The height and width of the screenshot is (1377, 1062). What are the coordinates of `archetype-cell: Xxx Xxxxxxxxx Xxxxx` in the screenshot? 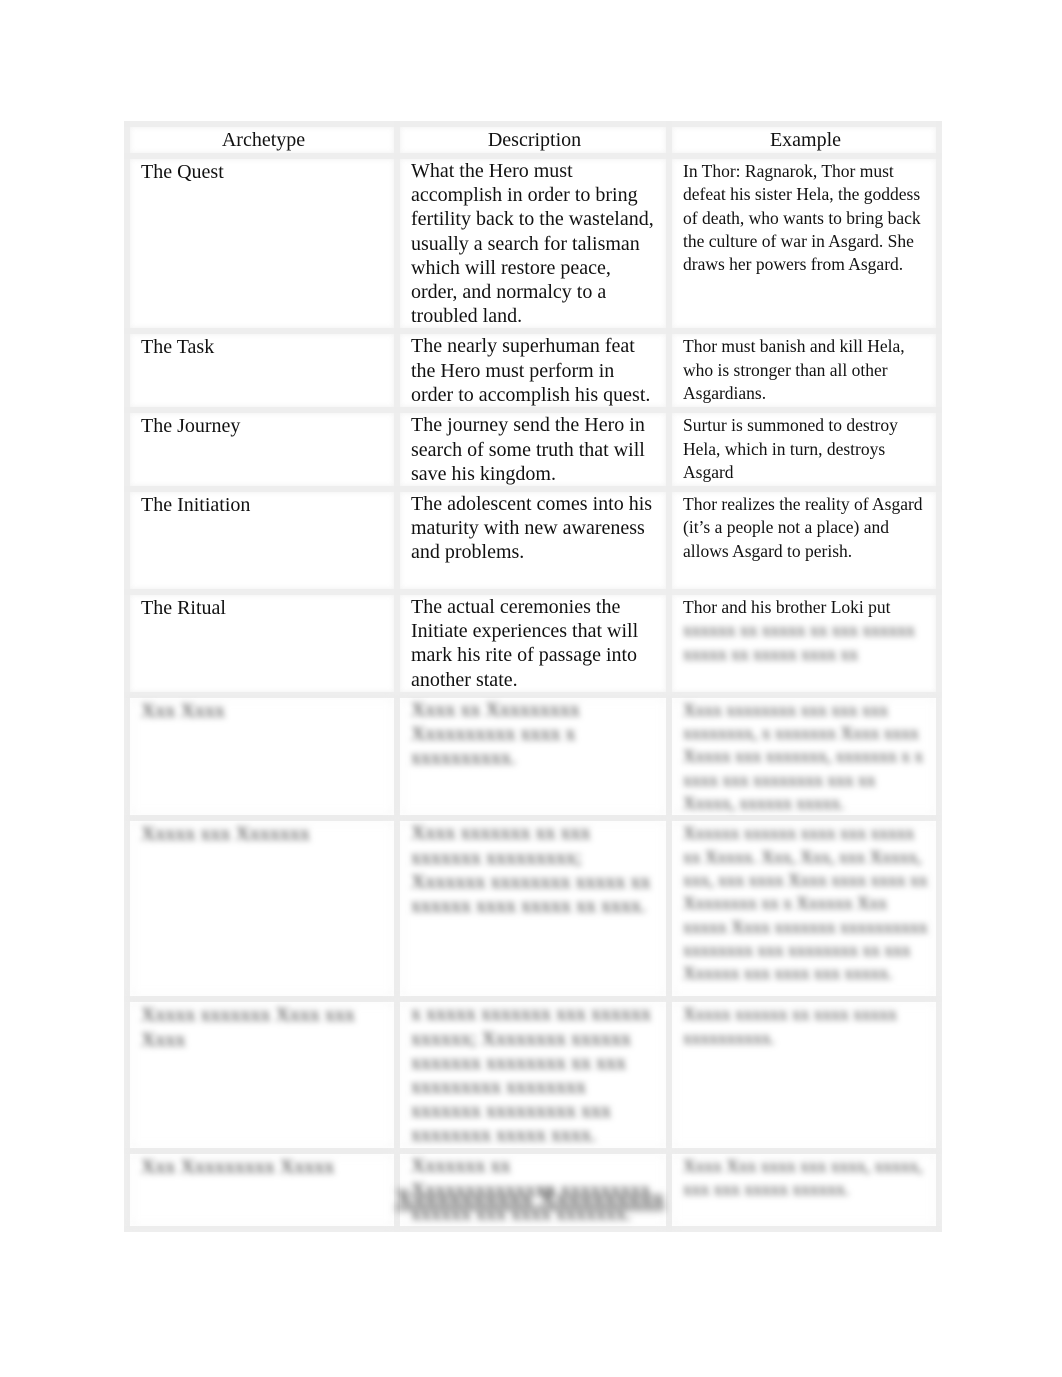 It's located at (262, 1190).